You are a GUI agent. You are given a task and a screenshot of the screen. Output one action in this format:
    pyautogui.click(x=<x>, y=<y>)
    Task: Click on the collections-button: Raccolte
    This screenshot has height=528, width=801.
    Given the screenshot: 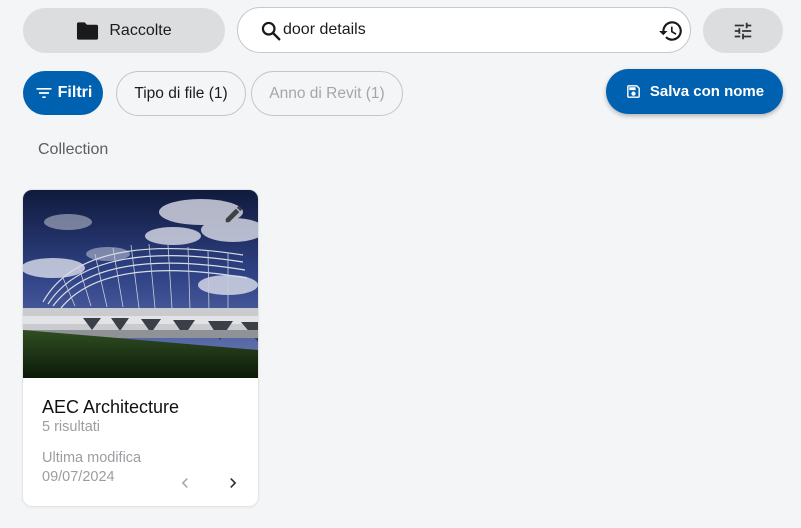 What is the action you would take?
    pyautogui.click(x=124, y=30)
    